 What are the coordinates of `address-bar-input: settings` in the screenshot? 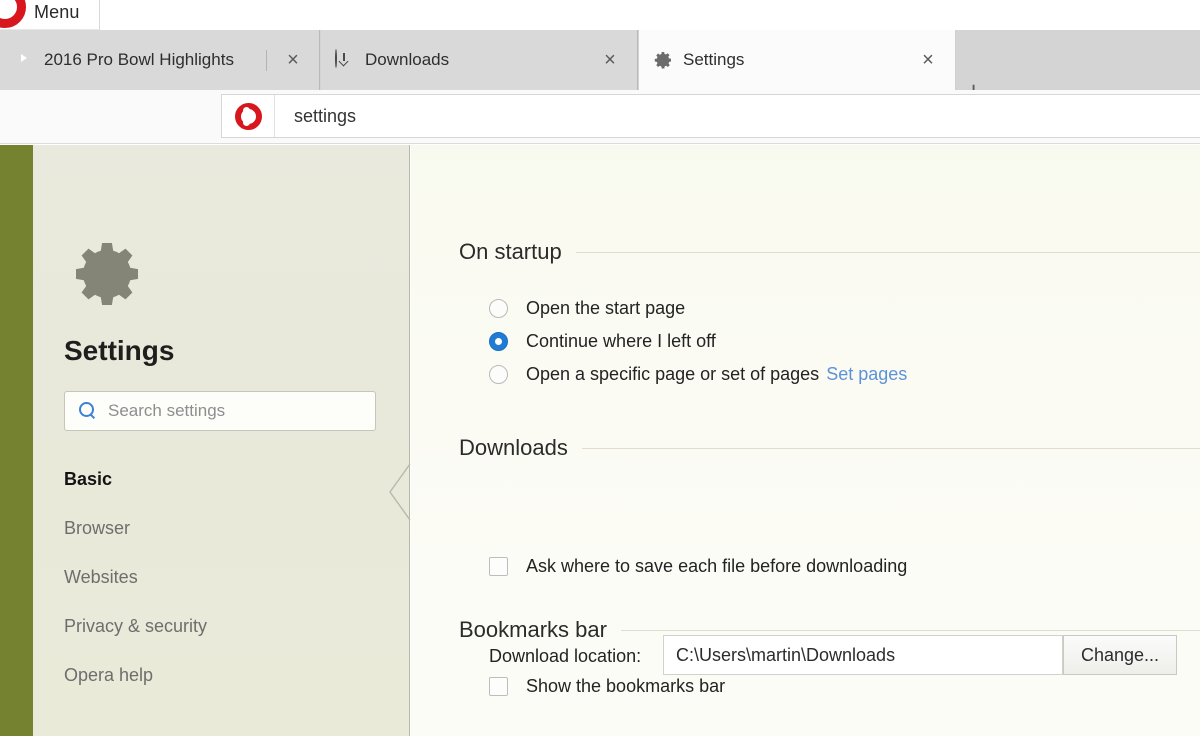 It's located at (710, 116).